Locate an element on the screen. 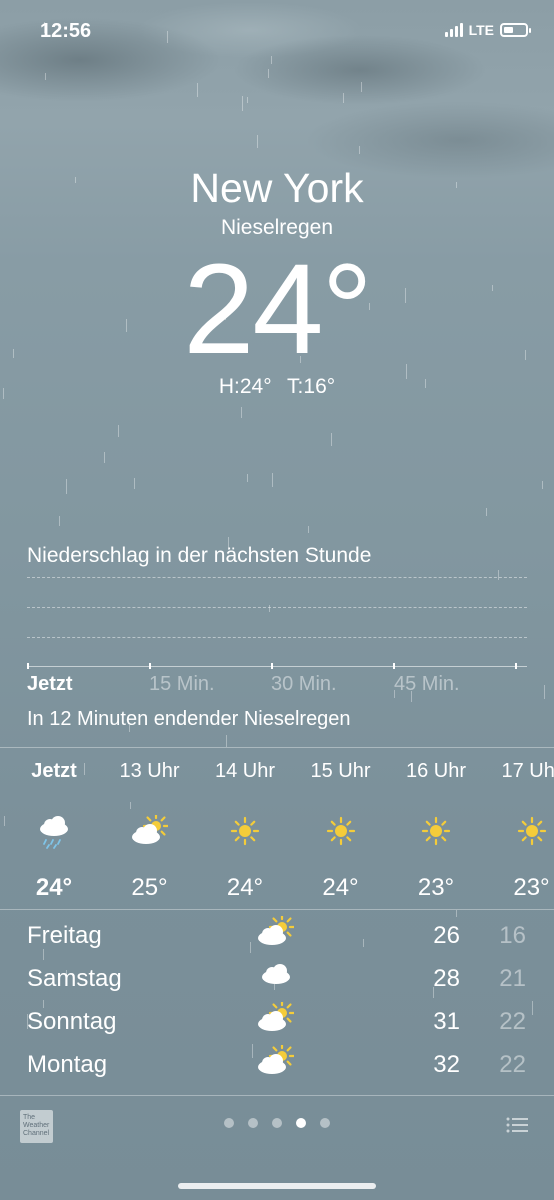 This screenshot has height=1200, width=554. hourly-item: 17 Uhr 23° is located at coordinates (519, 831).